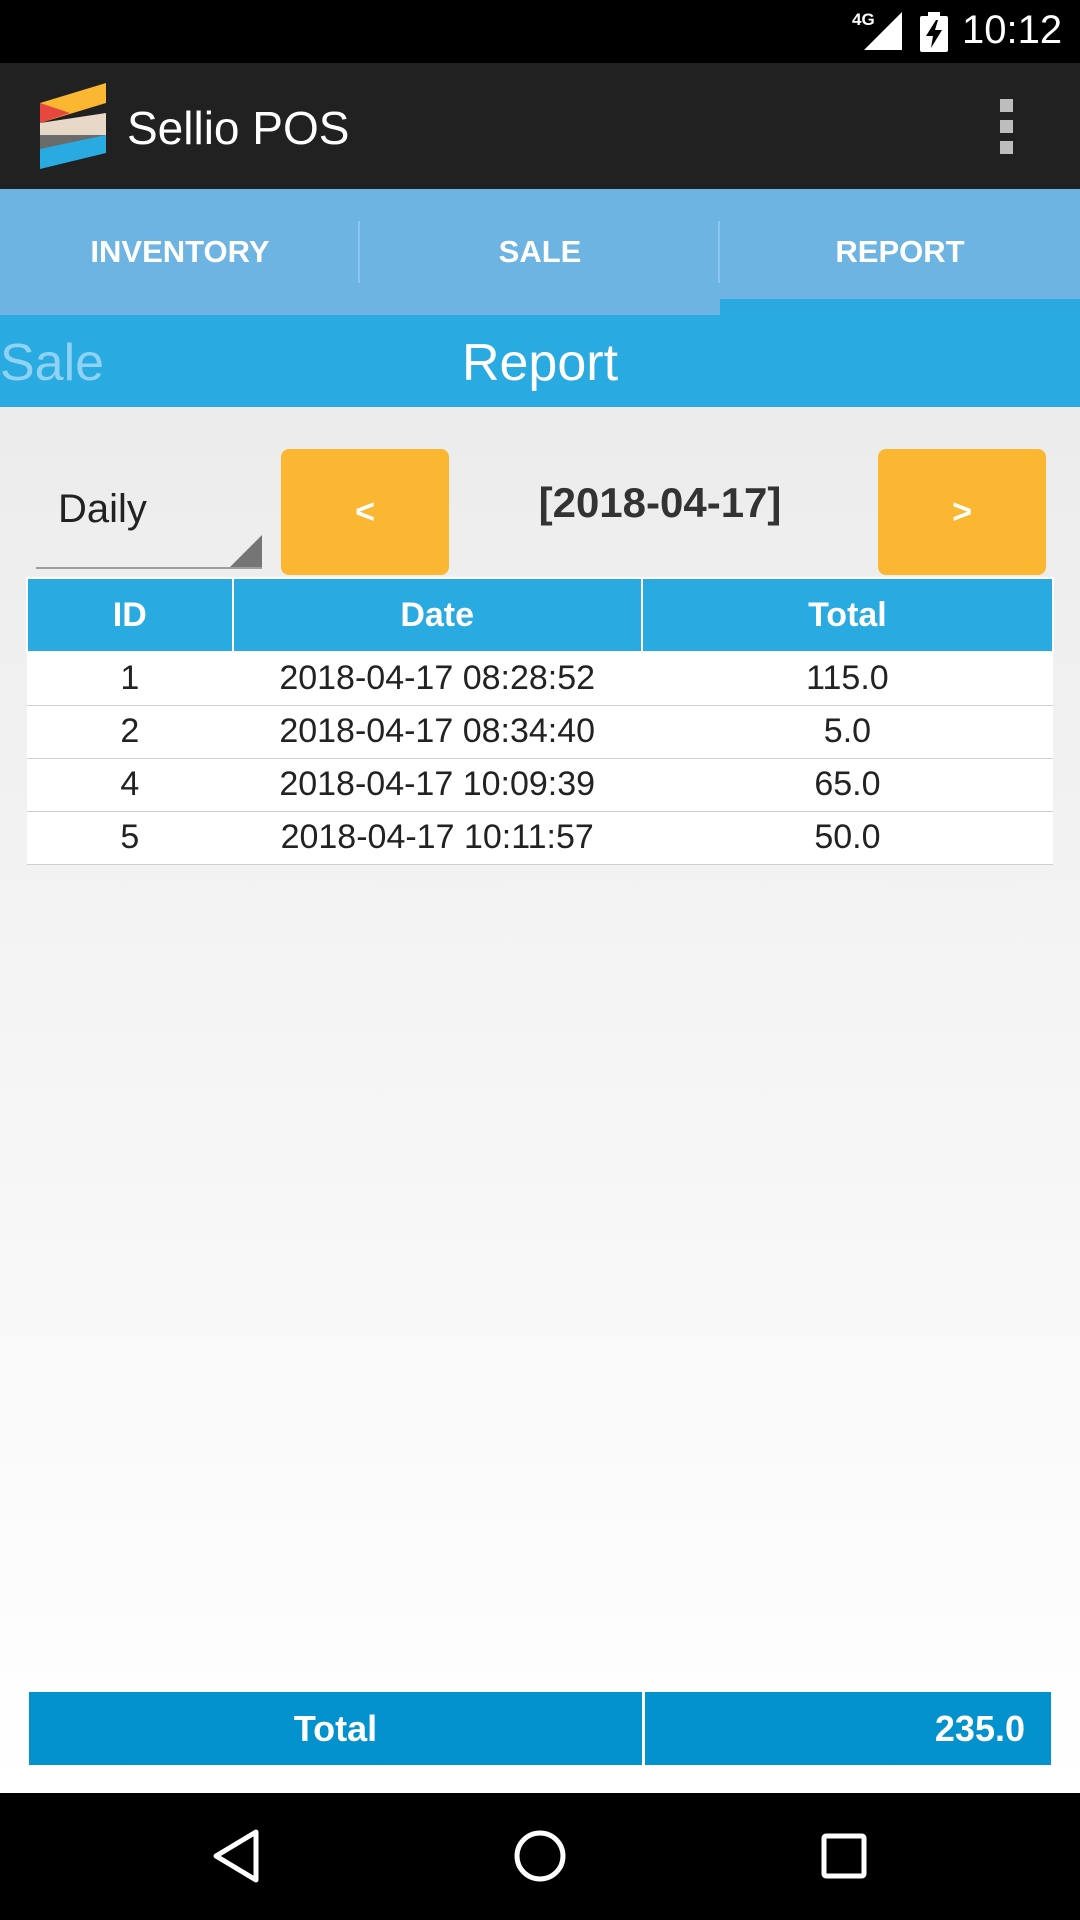 This screenshot has height=1920, width=1080. I want to click on previous-date-button: <, so click(365, 512).